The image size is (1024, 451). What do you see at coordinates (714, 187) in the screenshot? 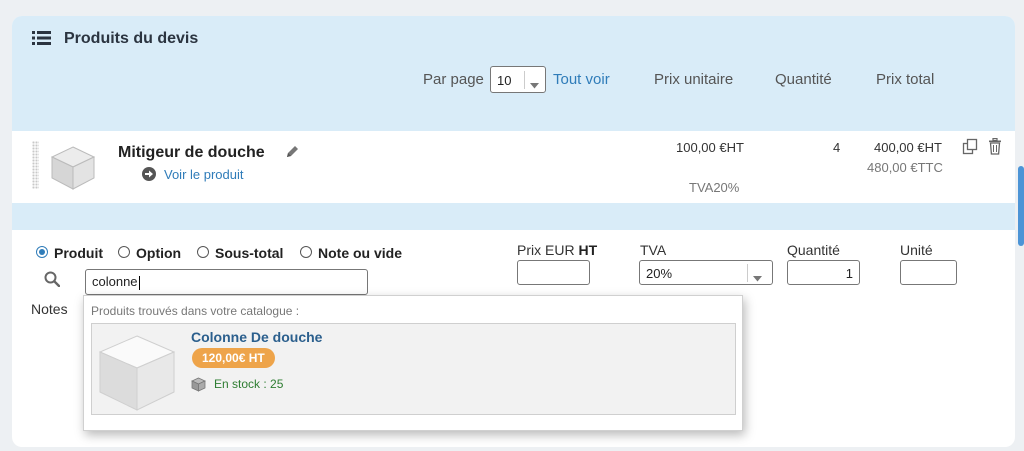
I see `product-vat: TVA20%` at bounding box center [714, 187].